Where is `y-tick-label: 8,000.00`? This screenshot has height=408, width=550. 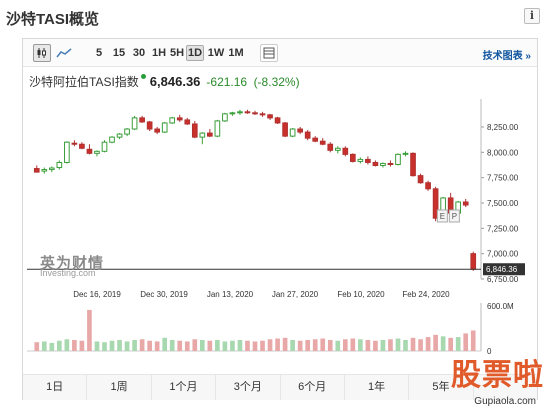 y-tick-label: 8,000.00 is located at coordinates (503, 152).